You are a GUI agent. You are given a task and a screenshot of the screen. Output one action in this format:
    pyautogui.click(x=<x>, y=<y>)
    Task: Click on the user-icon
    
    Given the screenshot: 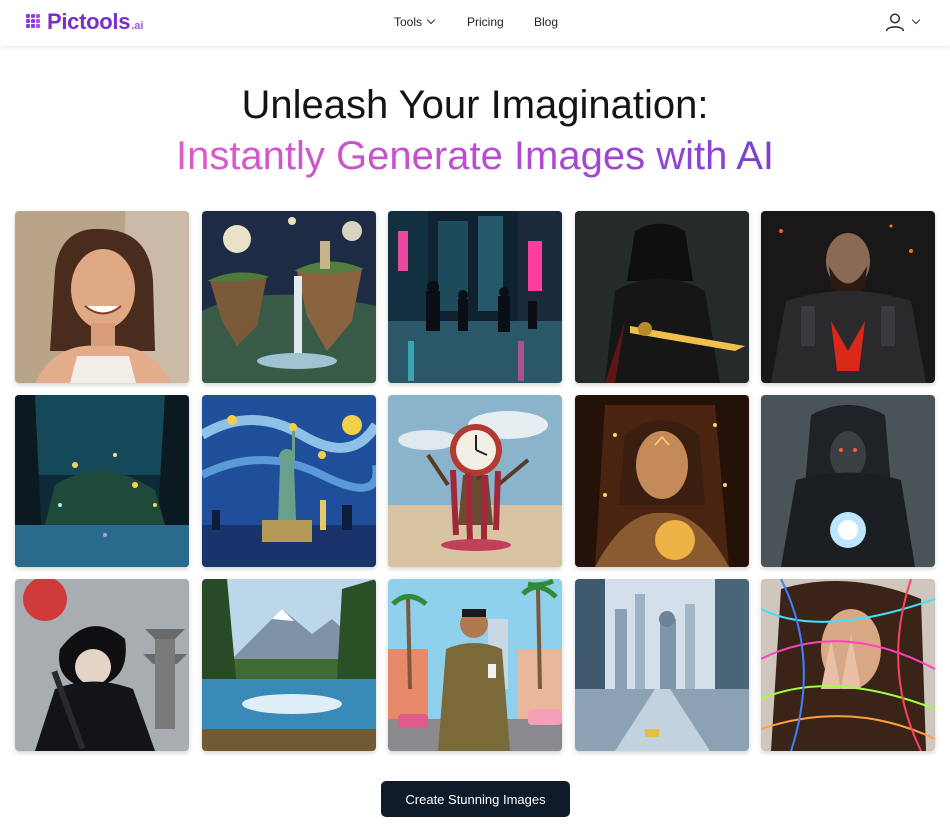 What is the action you would take?
    pyautogui.click(x=895, y=22)
    